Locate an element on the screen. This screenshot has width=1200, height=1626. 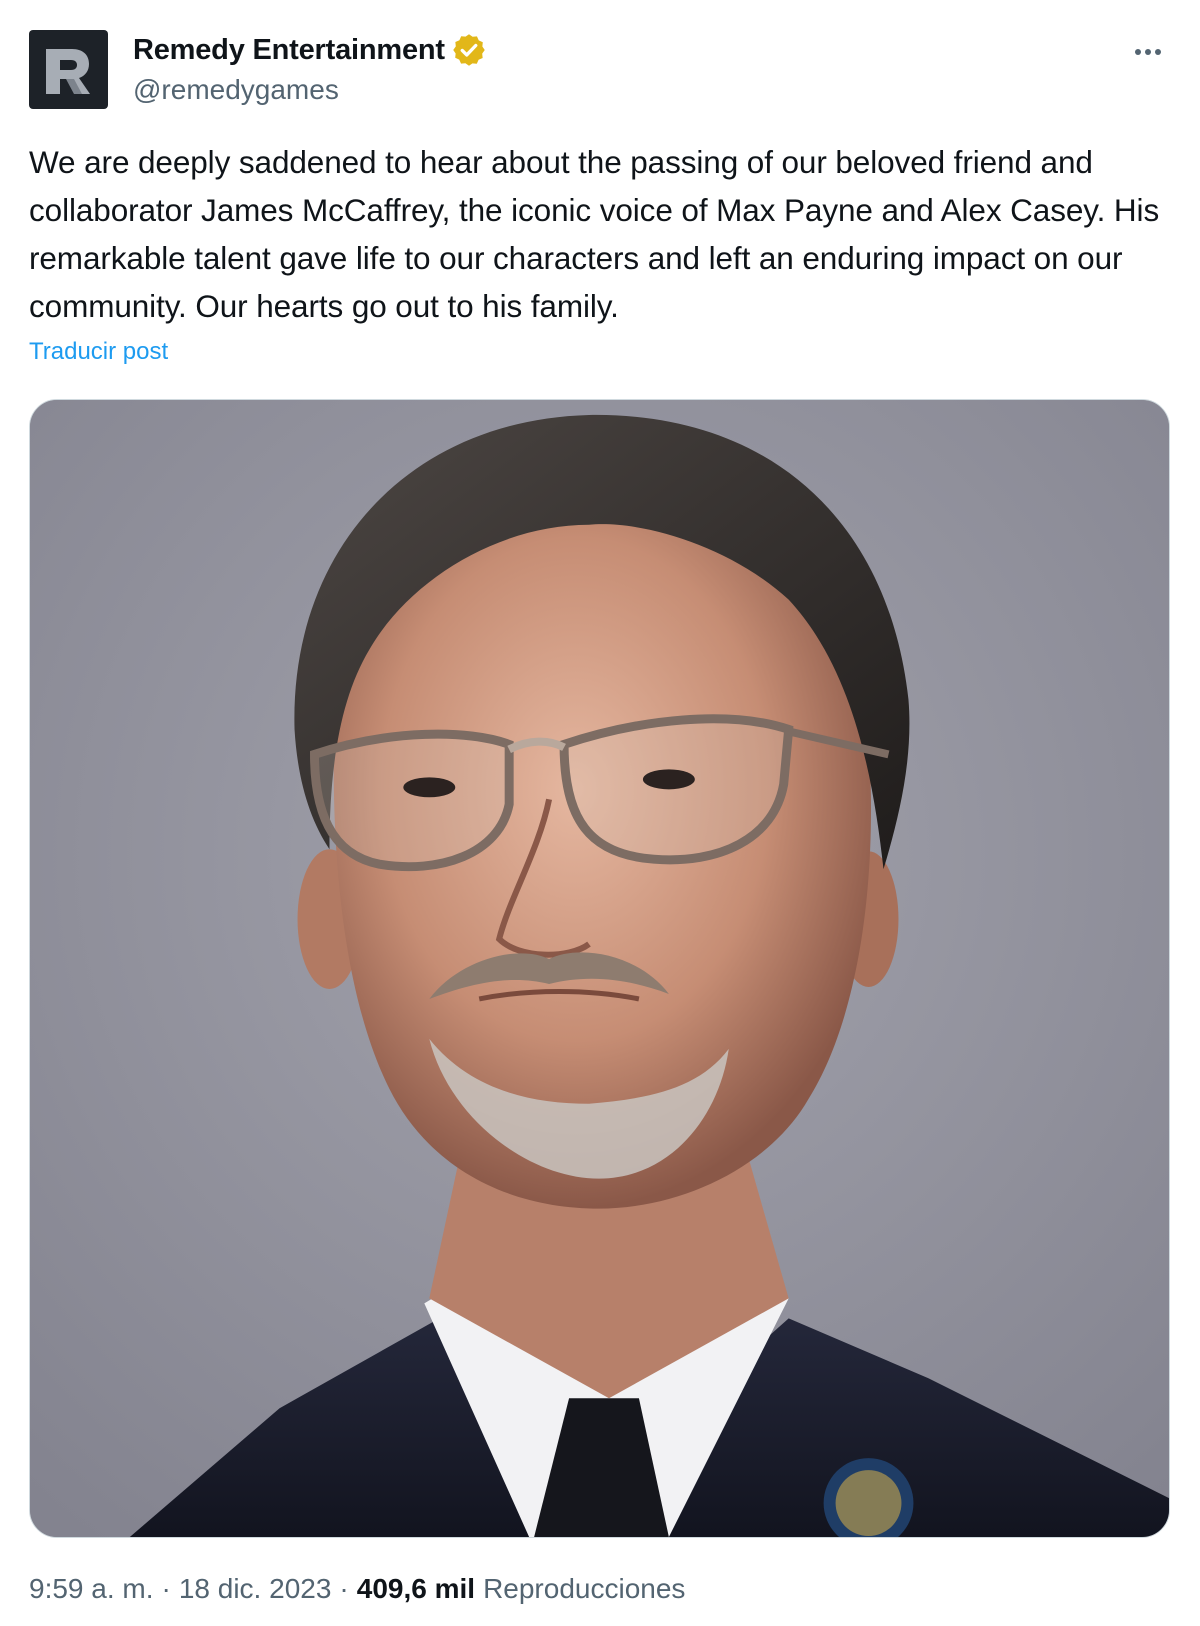
avatar is located at coordinates (68, 69).